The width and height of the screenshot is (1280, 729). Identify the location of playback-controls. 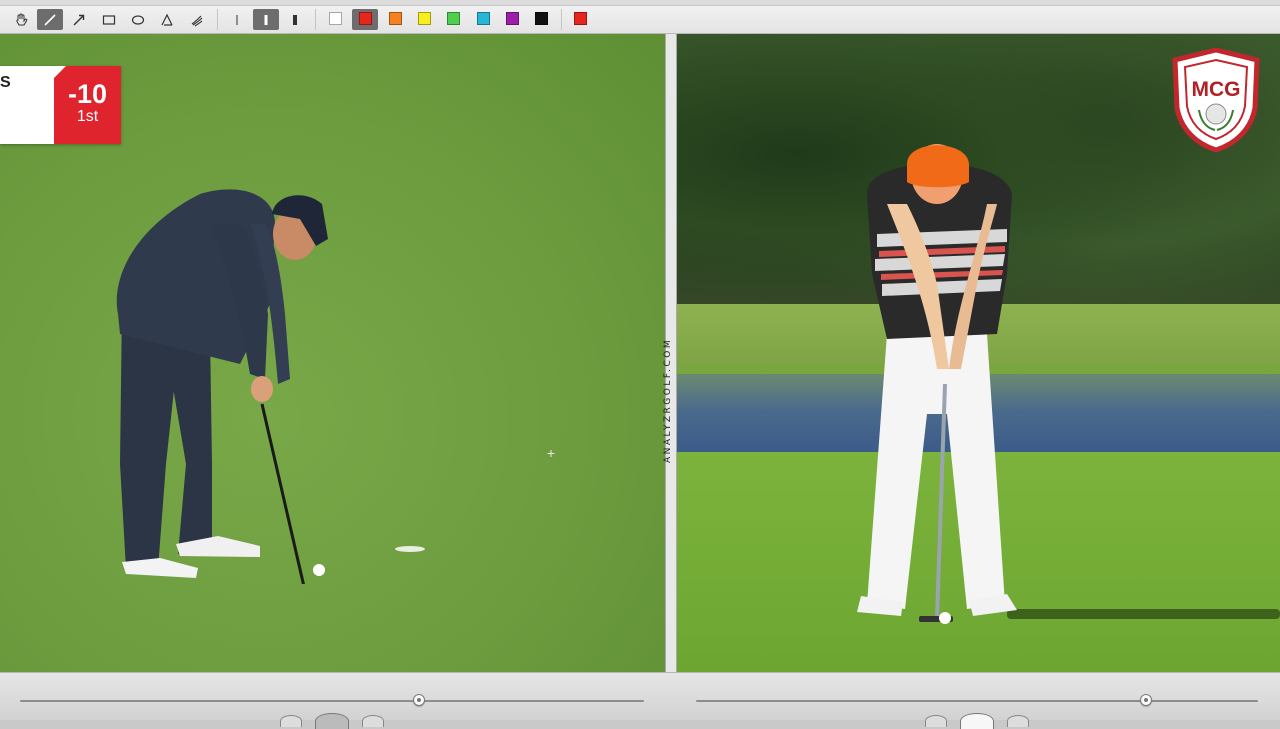
(640, 700).